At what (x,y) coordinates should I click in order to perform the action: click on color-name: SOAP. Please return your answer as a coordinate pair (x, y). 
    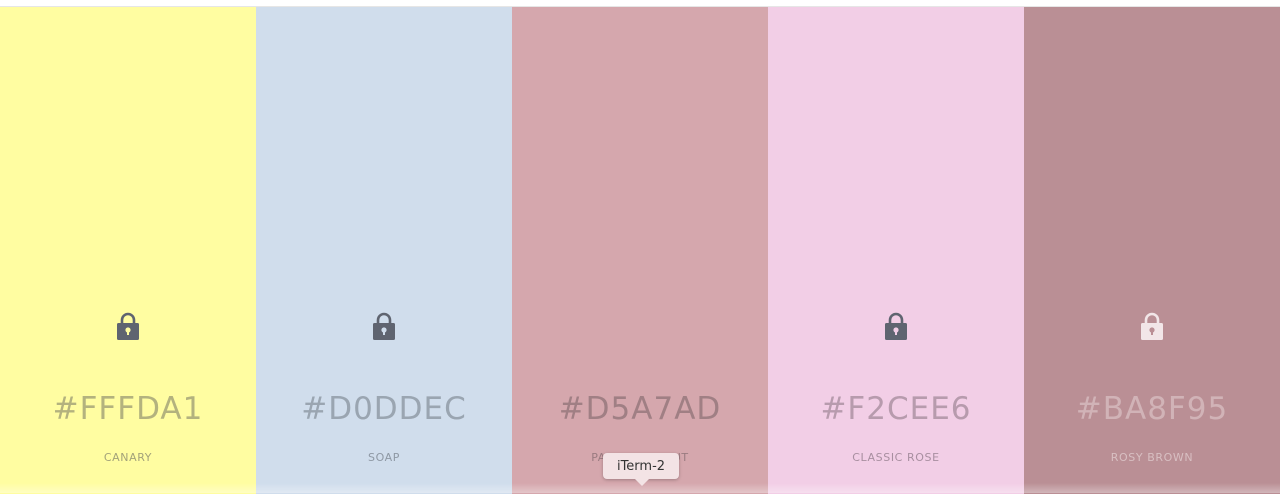
    Looking at the image, I should click on (384, 457).